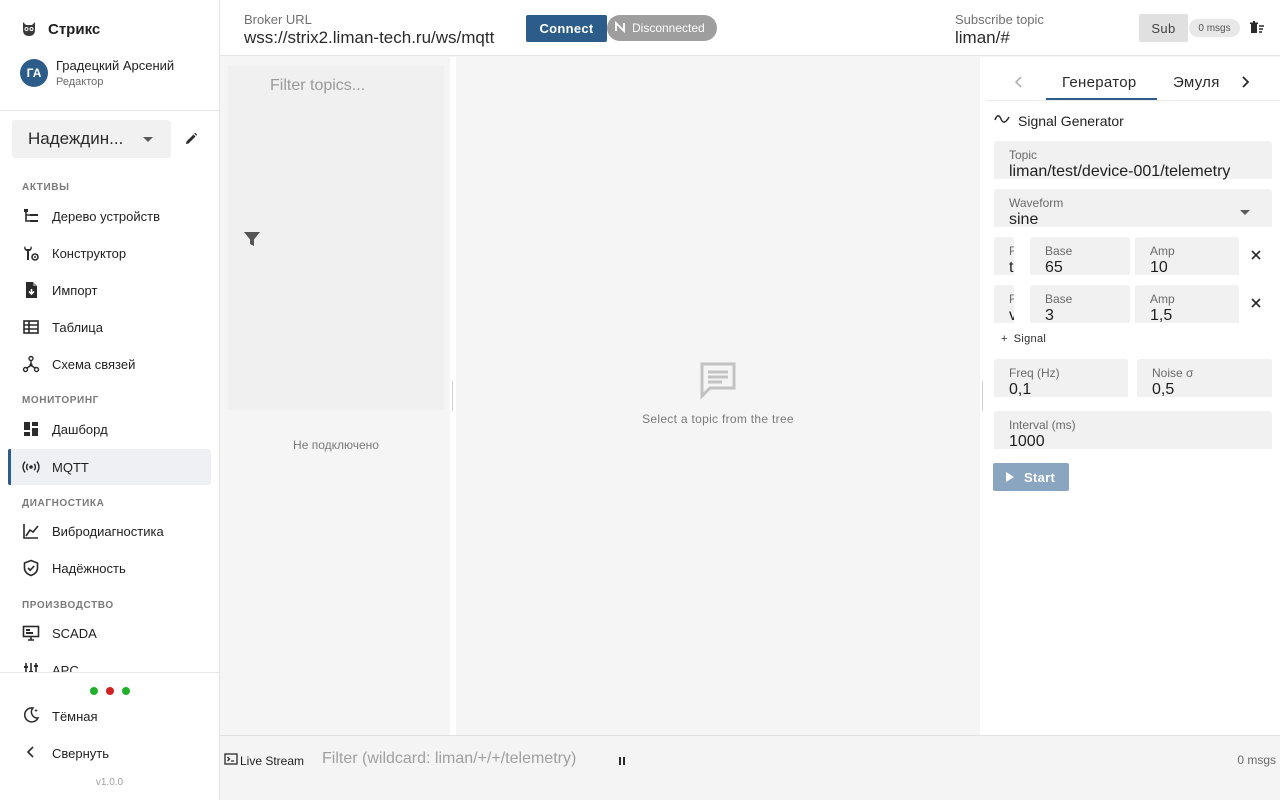 The width and height of the screenshot is (1280, 800). I want to click on moon-icon, so click(31, 716).